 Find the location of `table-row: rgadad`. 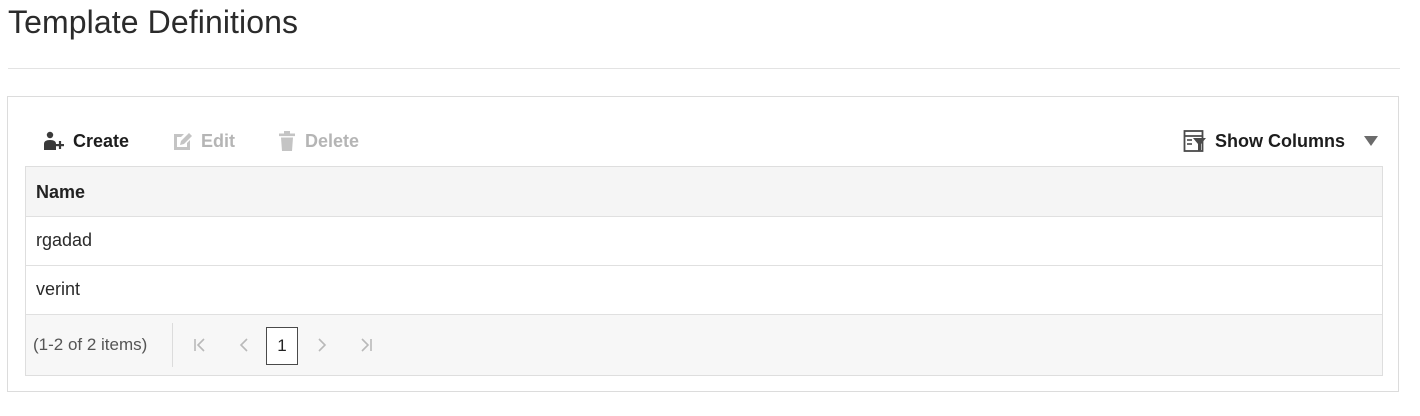

table-row: rgadad is located at coordinates (704, 241).